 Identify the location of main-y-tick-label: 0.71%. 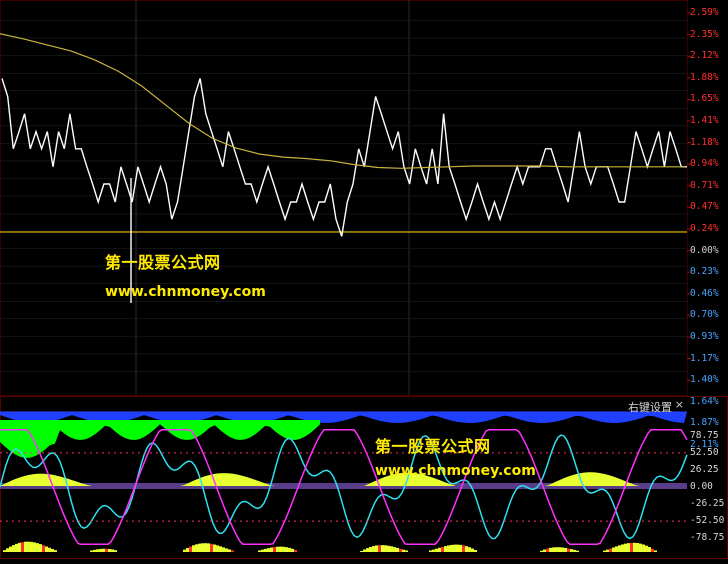
(704, 185).